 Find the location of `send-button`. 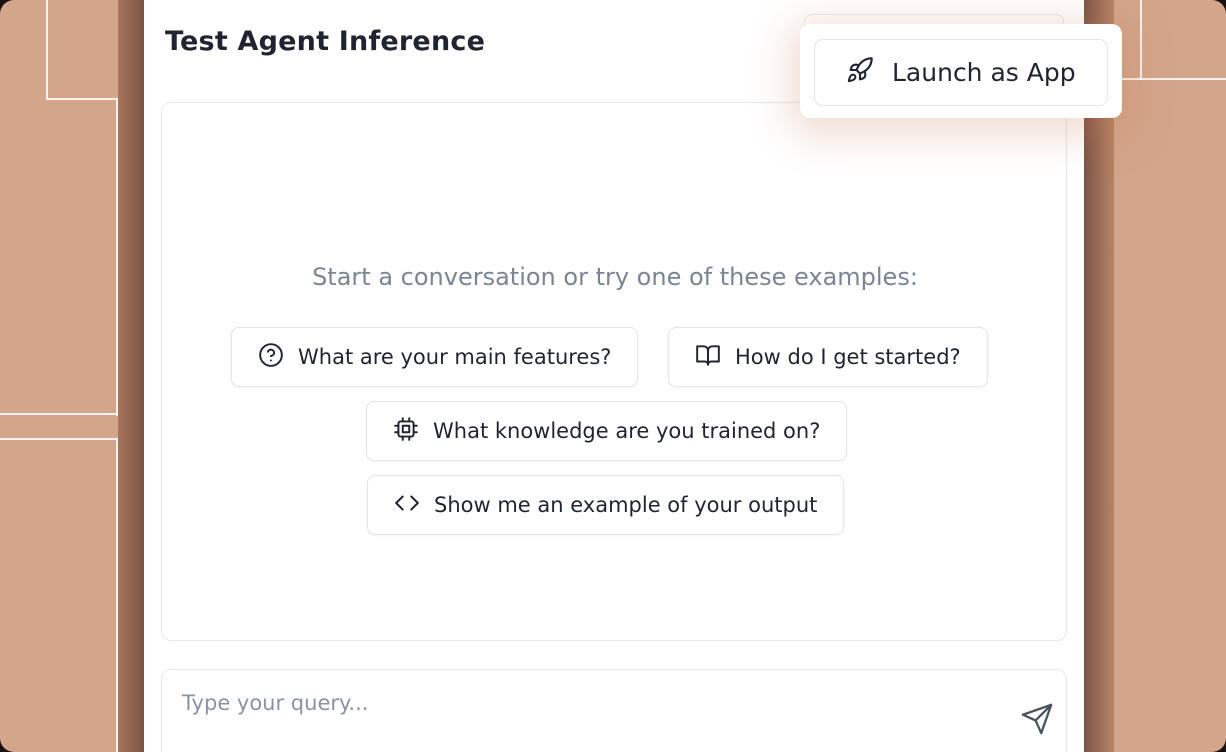

send-button is located at coordinates (1038, 720).